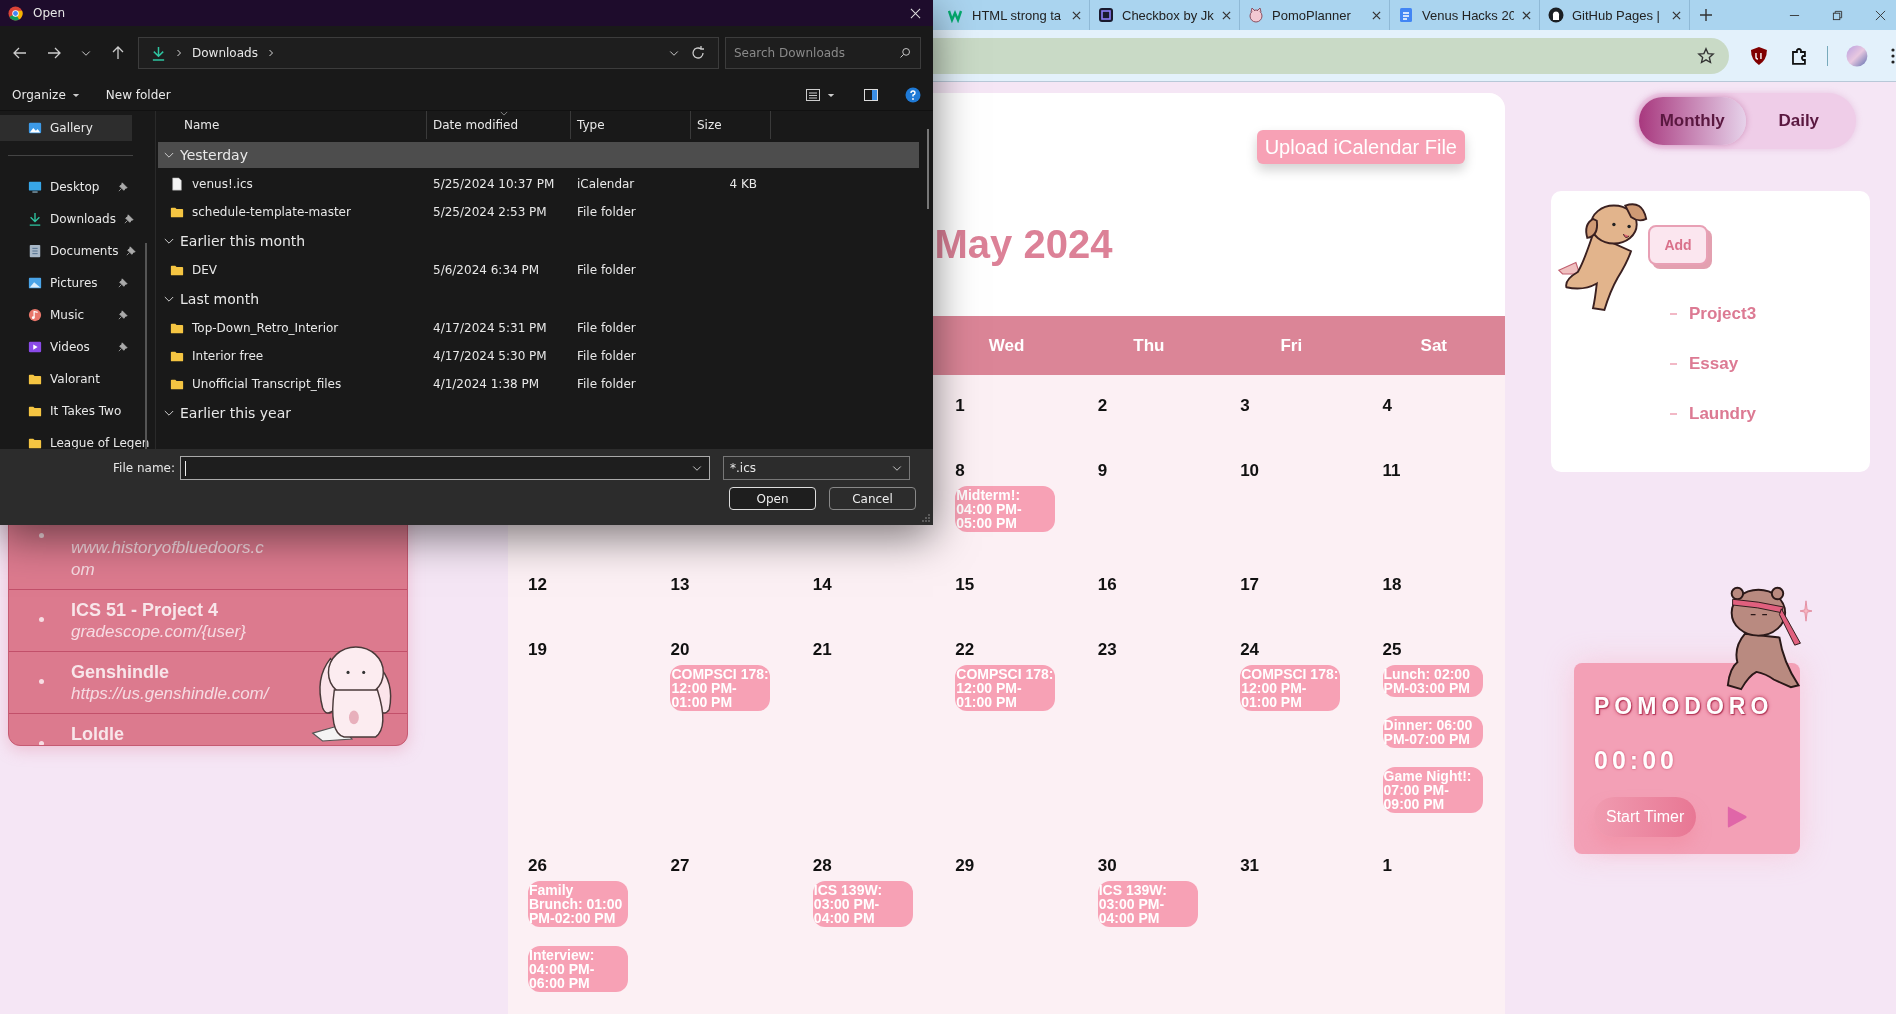  Describe the element at coordinates (537, 585) in the screenshot. I see `day-number: 12` at that location.